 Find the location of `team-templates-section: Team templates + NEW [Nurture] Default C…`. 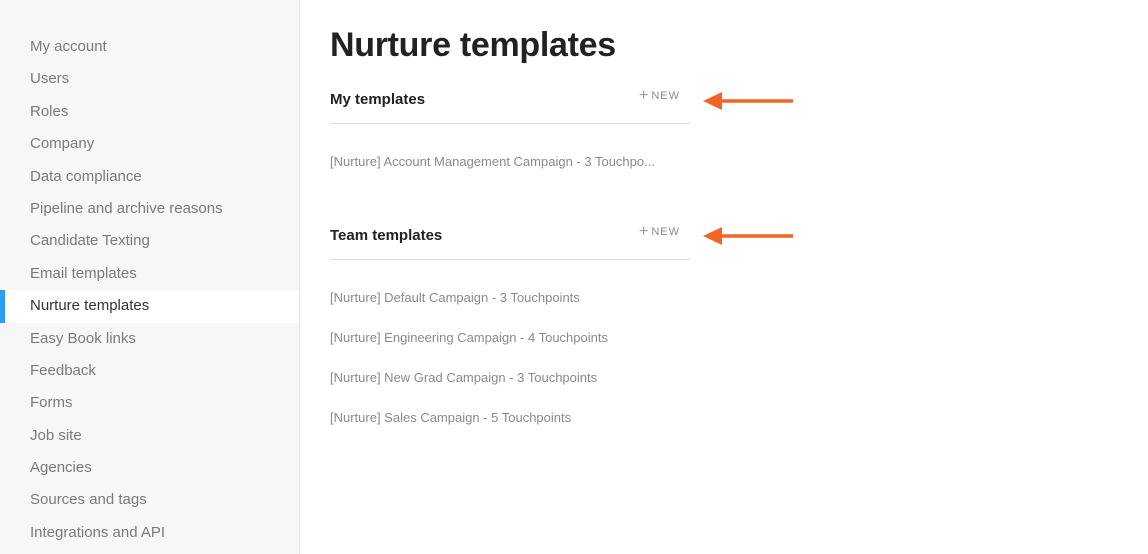

team-templates-section: Team templates + NEW [Nurture] Default C… is located at coordinates (510, 336).